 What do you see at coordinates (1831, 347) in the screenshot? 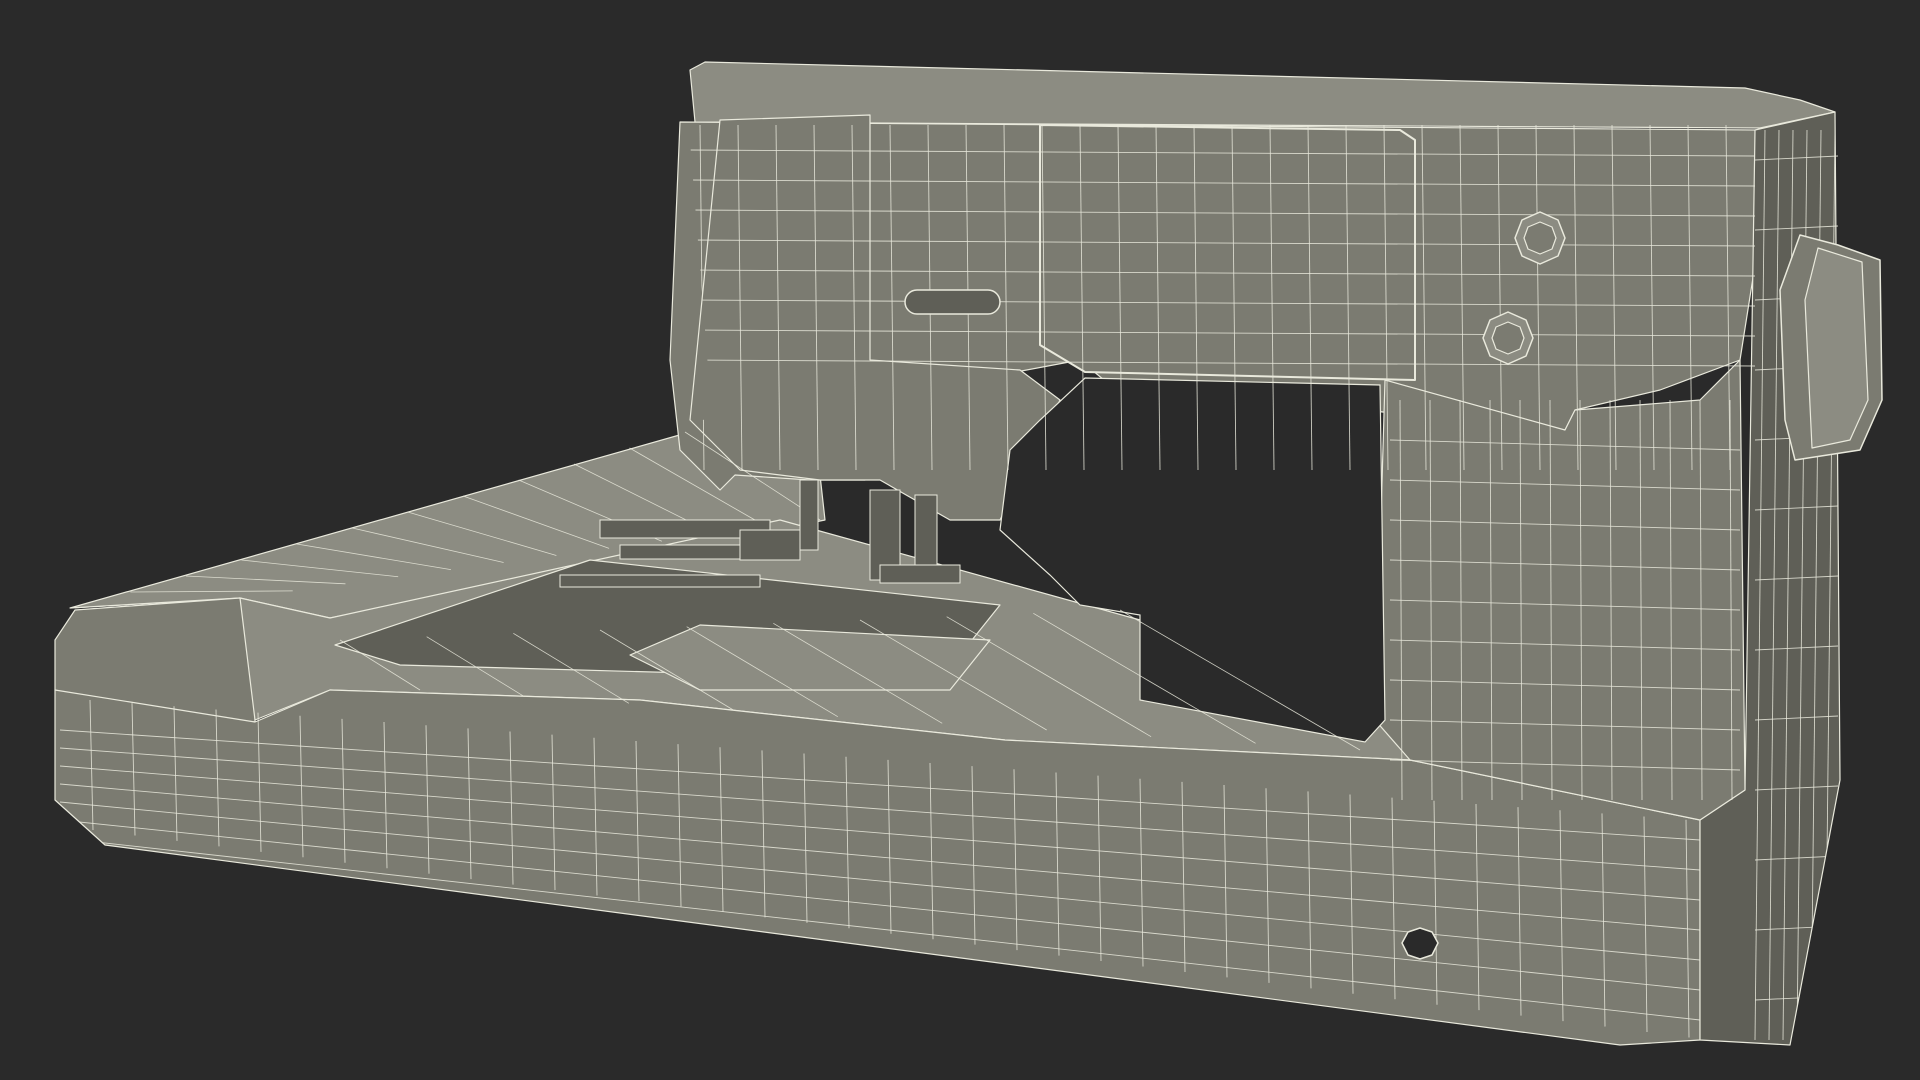
I see `handwheel` at bounding box center [1831, 347].